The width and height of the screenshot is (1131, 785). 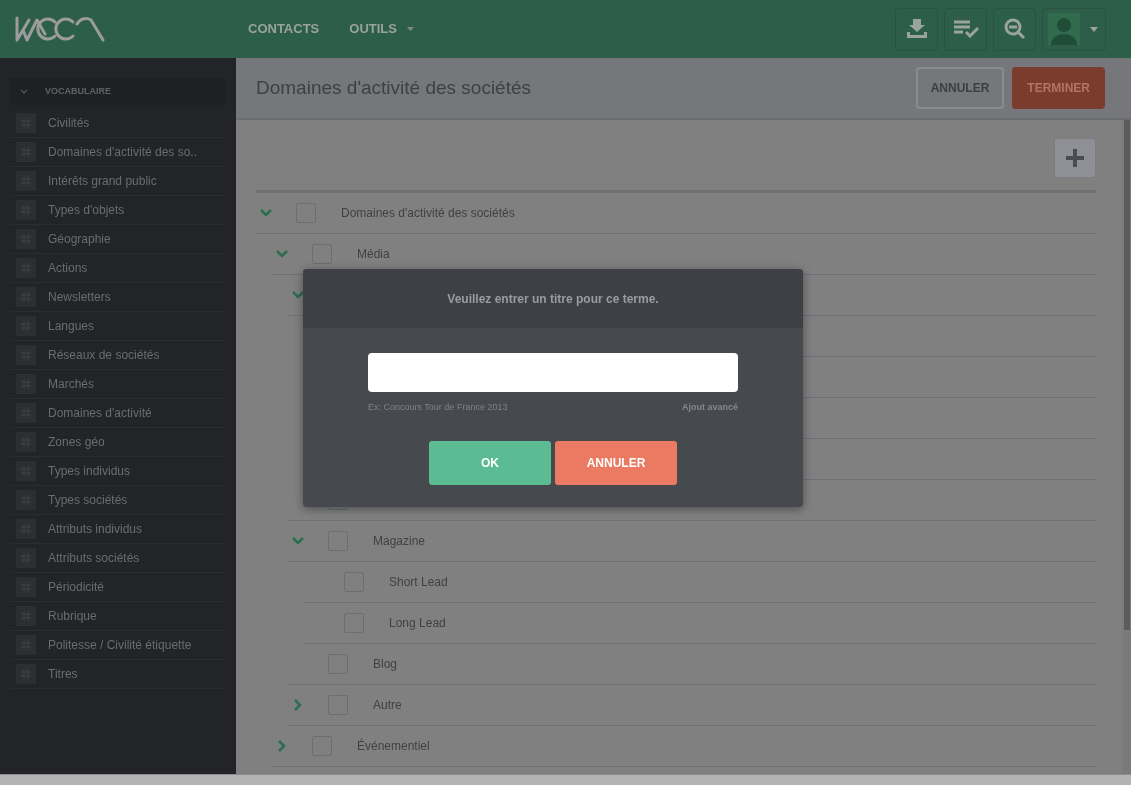 What do you see at coordinates (104, 355) in the screenshot?
I see `sidebar-item-label: Réseaux de sociétés` at bounding box center [104, 355].